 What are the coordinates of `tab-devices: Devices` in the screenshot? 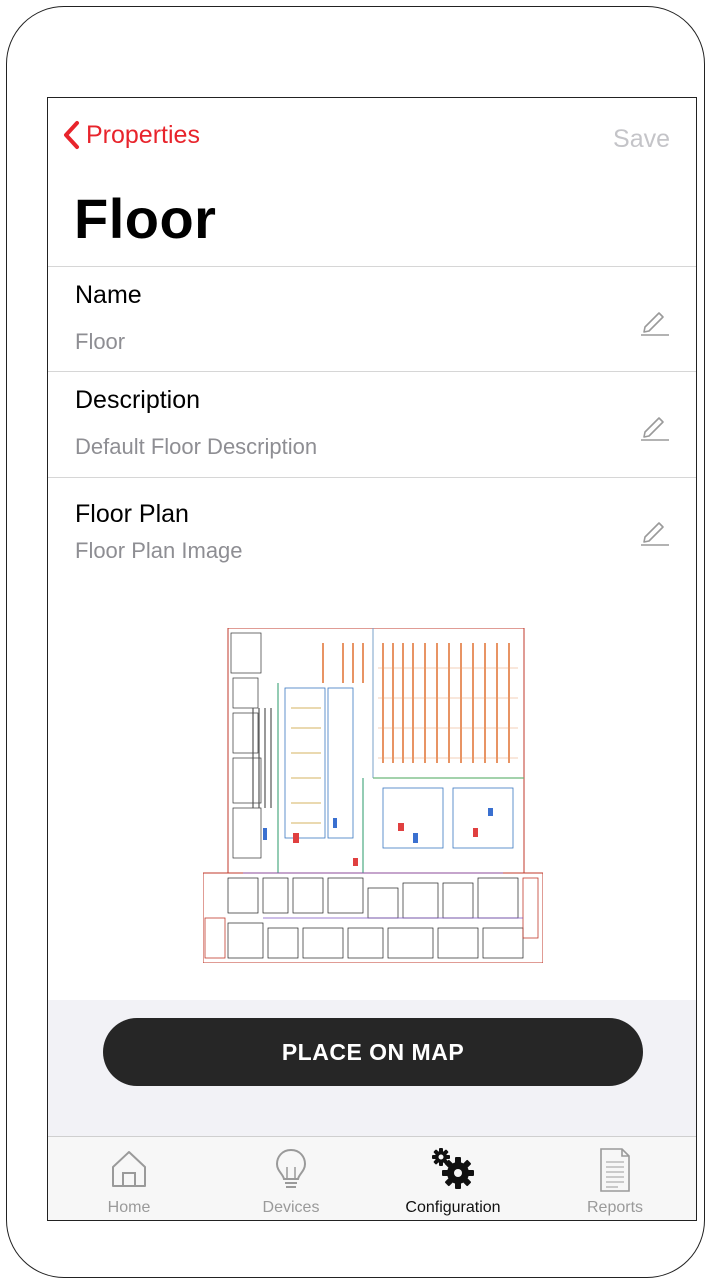 It's located at (291, 1178).